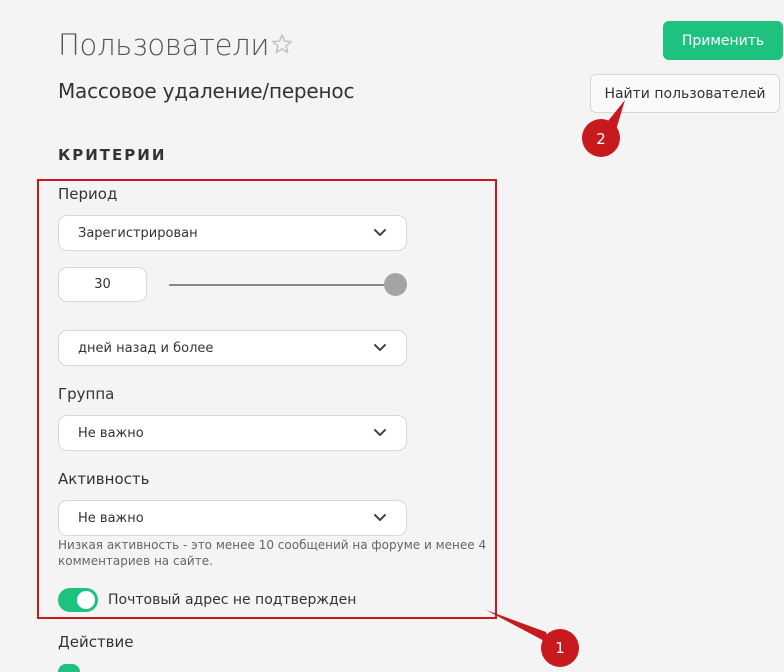  I want to click on annotation-badge-1: 1, so click(560, 648).